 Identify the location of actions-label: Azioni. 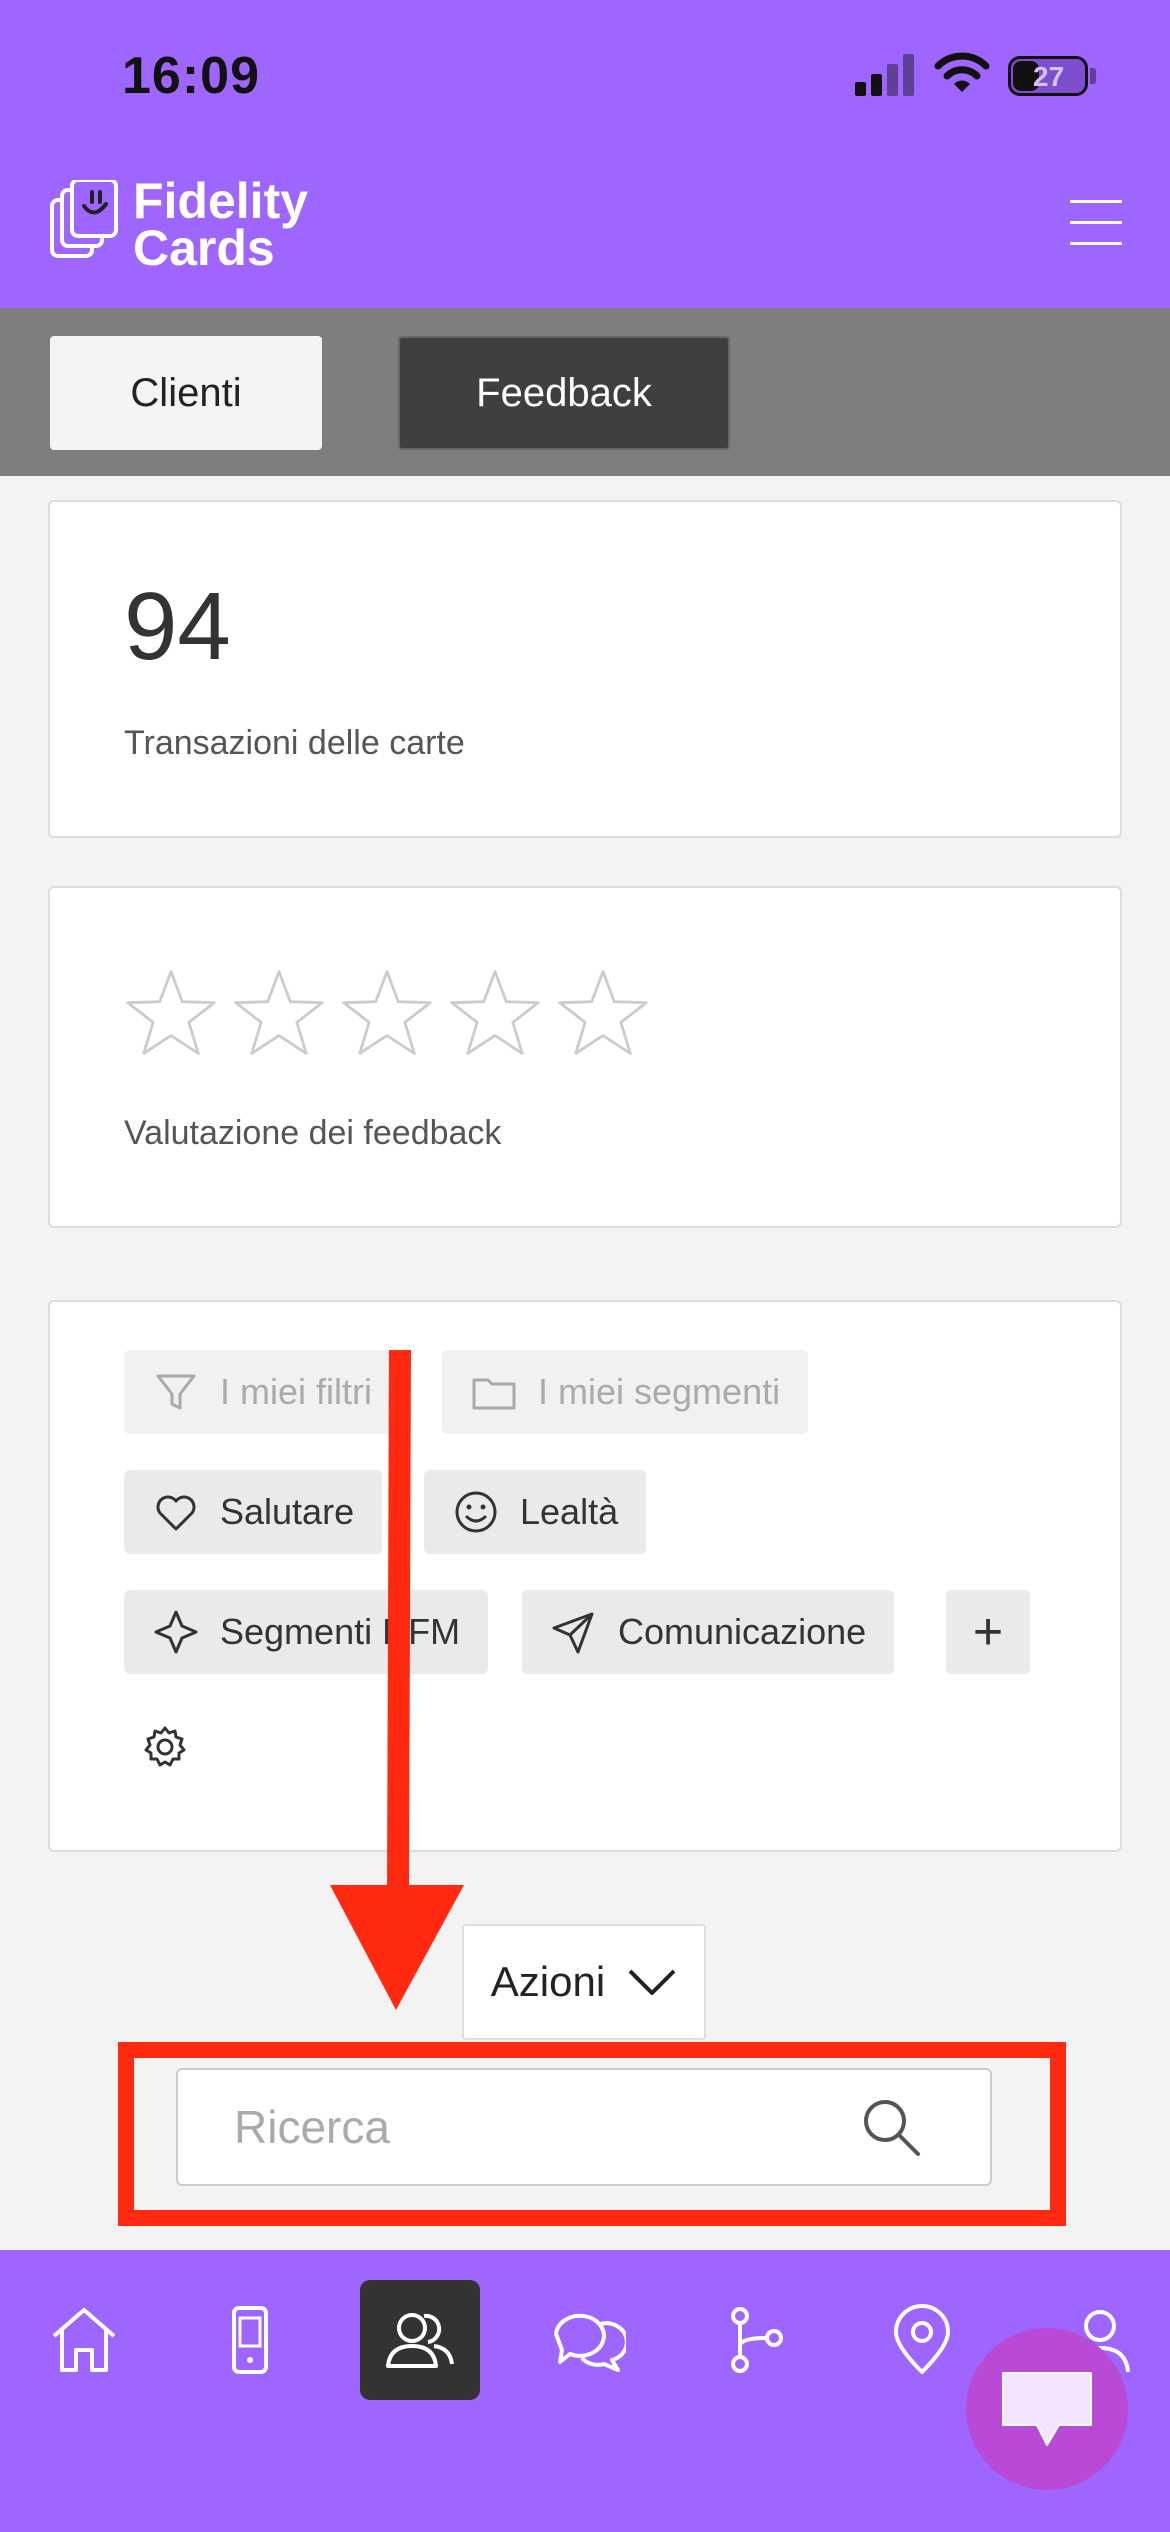
(548, 1981).